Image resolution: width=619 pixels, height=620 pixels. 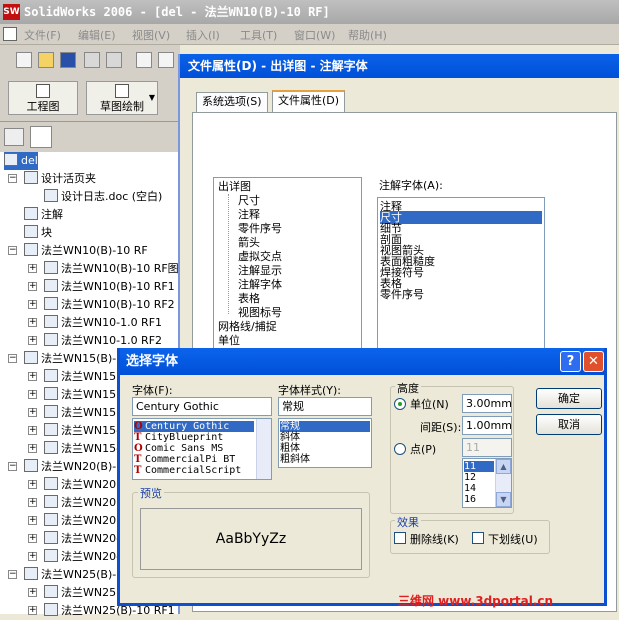 What do you see at coordinates (103, 323) in the screenshot?
I see `tree-item: 法兰WN10-1.0 RF1` at bounding box center [103, 323].